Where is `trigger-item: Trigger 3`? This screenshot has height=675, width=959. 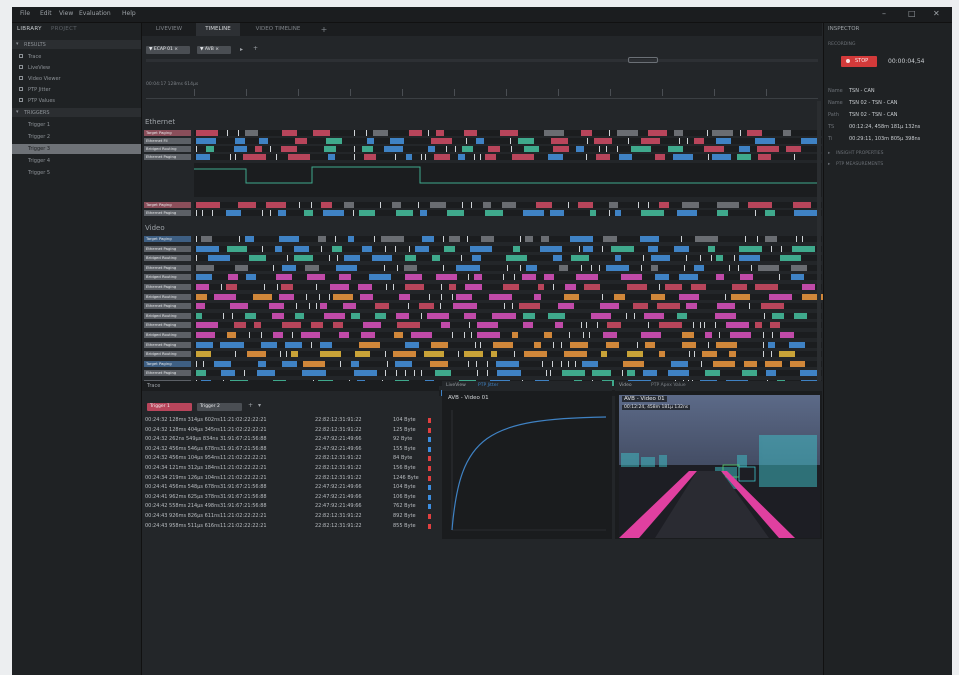 trigger-item: Trigger 3 is located at coordinates (76, 149).